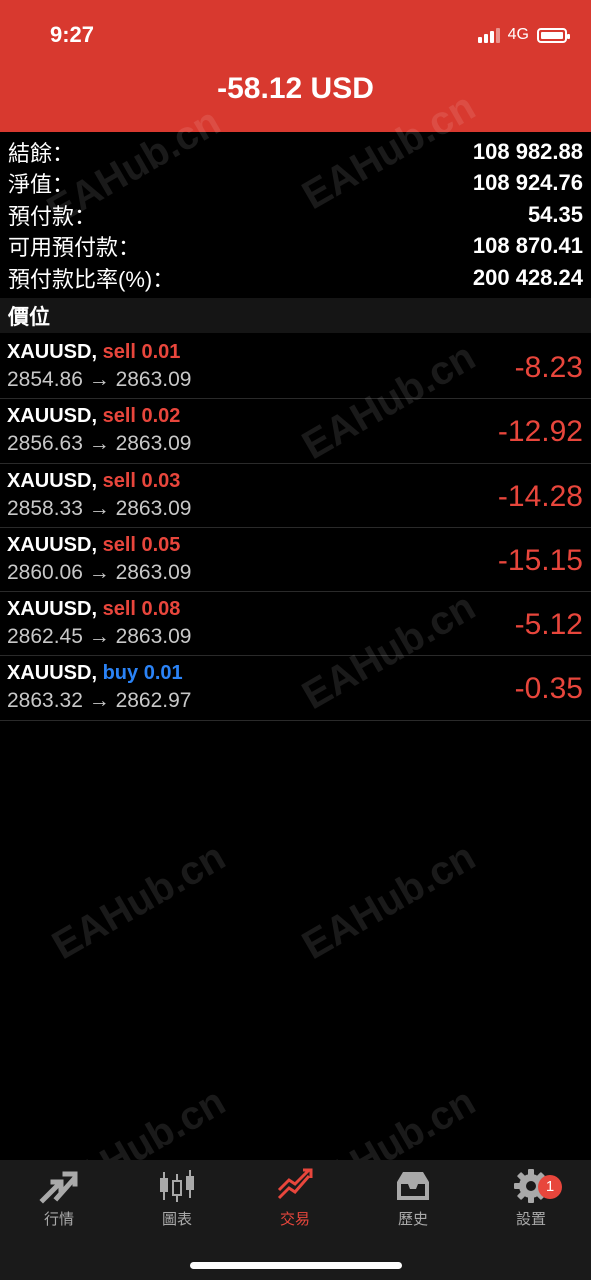 The height and width of the screenshot is (1280, 591). I want to click on balance-value: 108 982.88, so click(527, 151).